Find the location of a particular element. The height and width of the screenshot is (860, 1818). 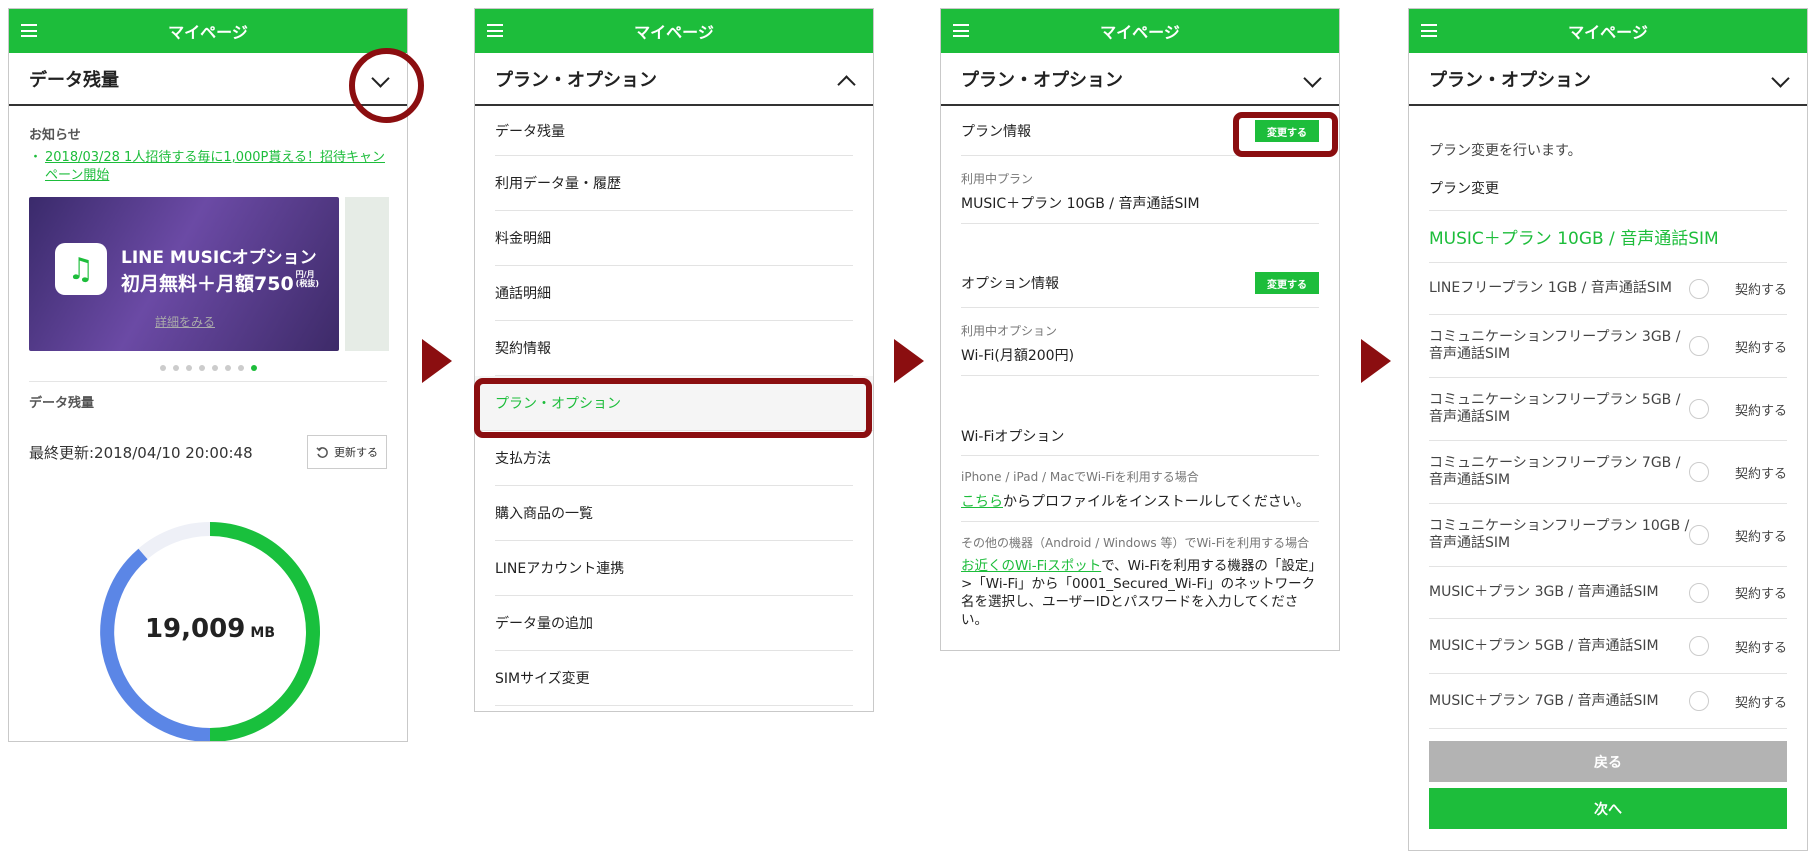

current-plan-value: MUSIC＋プラン 10GB / 音声通話SIM is located at coordinates (1080, 204).